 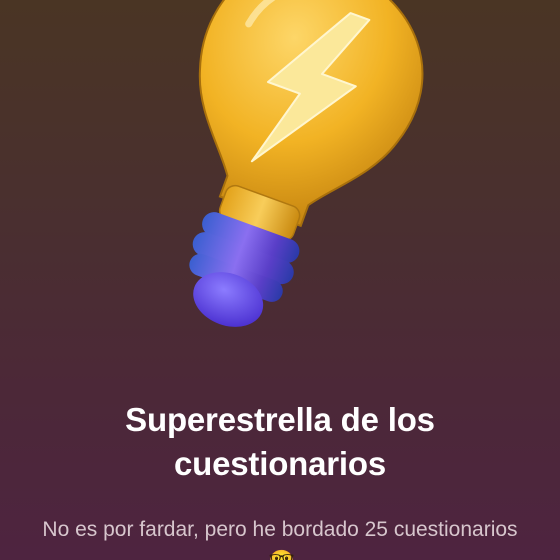 What do you see at coordinates (282, 553) in the screenshot?
I see `nerd-face-emoji-icon: 🤓` at bounding box center [282, 553].